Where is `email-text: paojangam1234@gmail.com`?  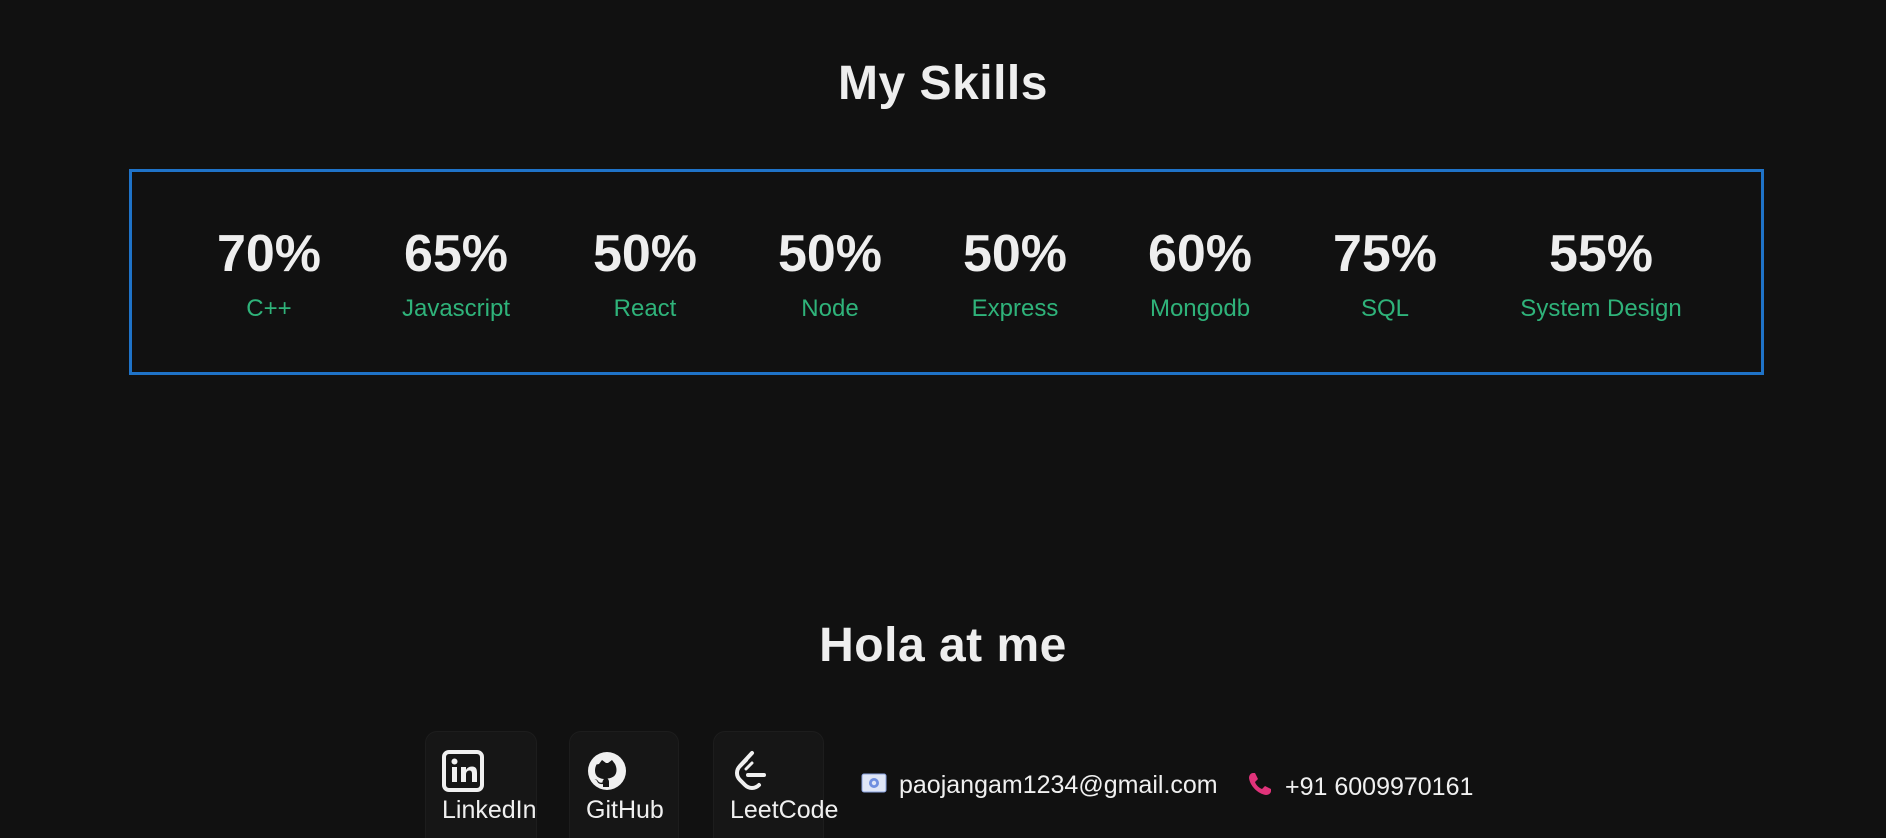 email-text: paojangam1234@gmail.com is located at coordinates (1058, 785).